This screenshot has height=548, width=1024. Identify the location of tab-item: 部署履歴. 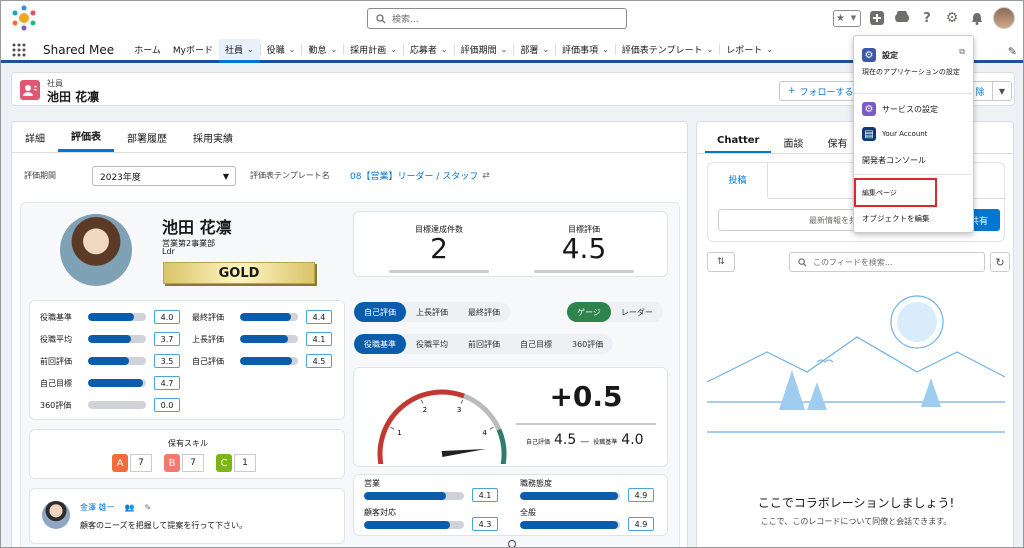
(147, 137).